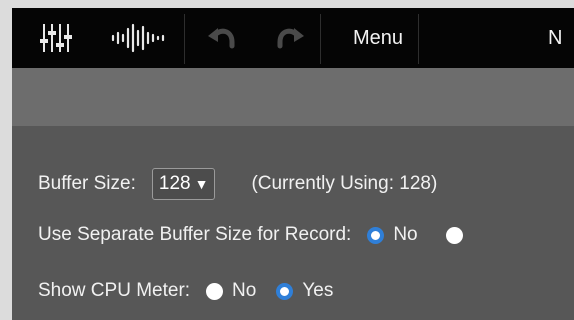 Image resolution: width=574 pixels, height=320 pixels. I want to click on cpu-meter-radio-no: No, so click(231, 291).